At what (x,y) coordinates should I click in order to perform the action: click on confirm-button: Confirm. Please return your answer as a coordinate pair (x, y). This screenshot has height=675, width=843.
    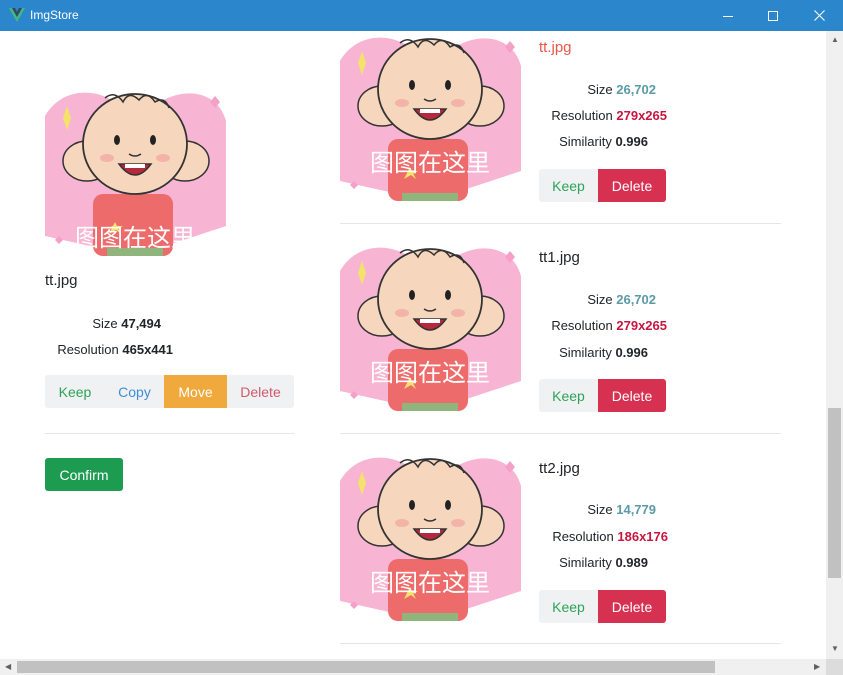
    Looking at the image, I should click on (84, 474).